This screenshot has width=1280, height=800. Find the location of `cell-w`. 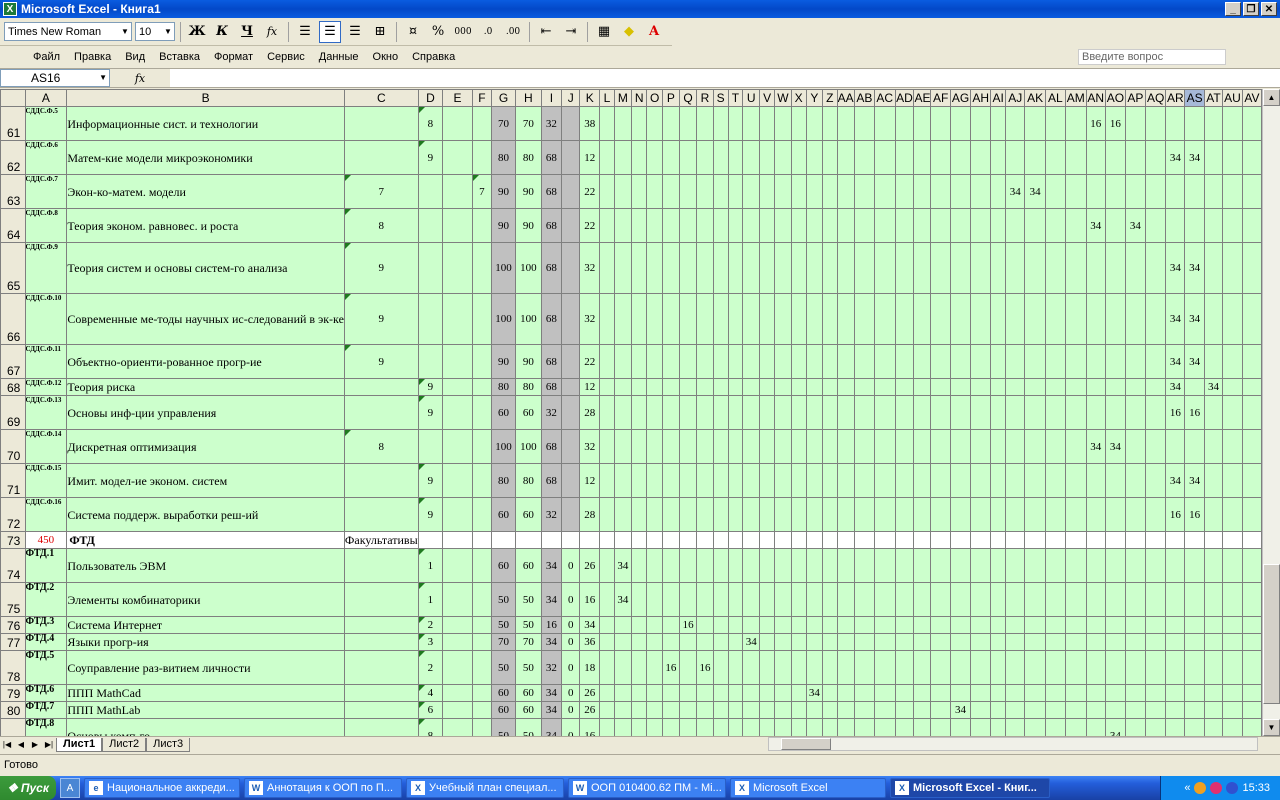

cell-w is located at coordinates (783, 565).